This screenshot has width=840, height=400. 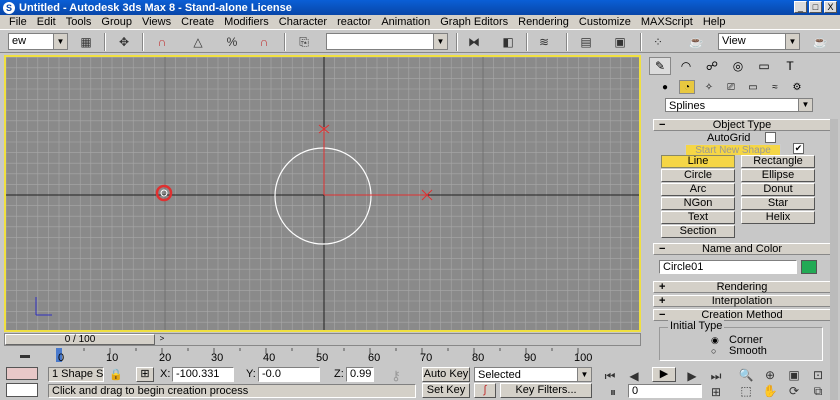 What do you see at coordinates (162, 339) in the screenshot?
I see `next-frame-arrow: >` at bounding box center [162, 339].